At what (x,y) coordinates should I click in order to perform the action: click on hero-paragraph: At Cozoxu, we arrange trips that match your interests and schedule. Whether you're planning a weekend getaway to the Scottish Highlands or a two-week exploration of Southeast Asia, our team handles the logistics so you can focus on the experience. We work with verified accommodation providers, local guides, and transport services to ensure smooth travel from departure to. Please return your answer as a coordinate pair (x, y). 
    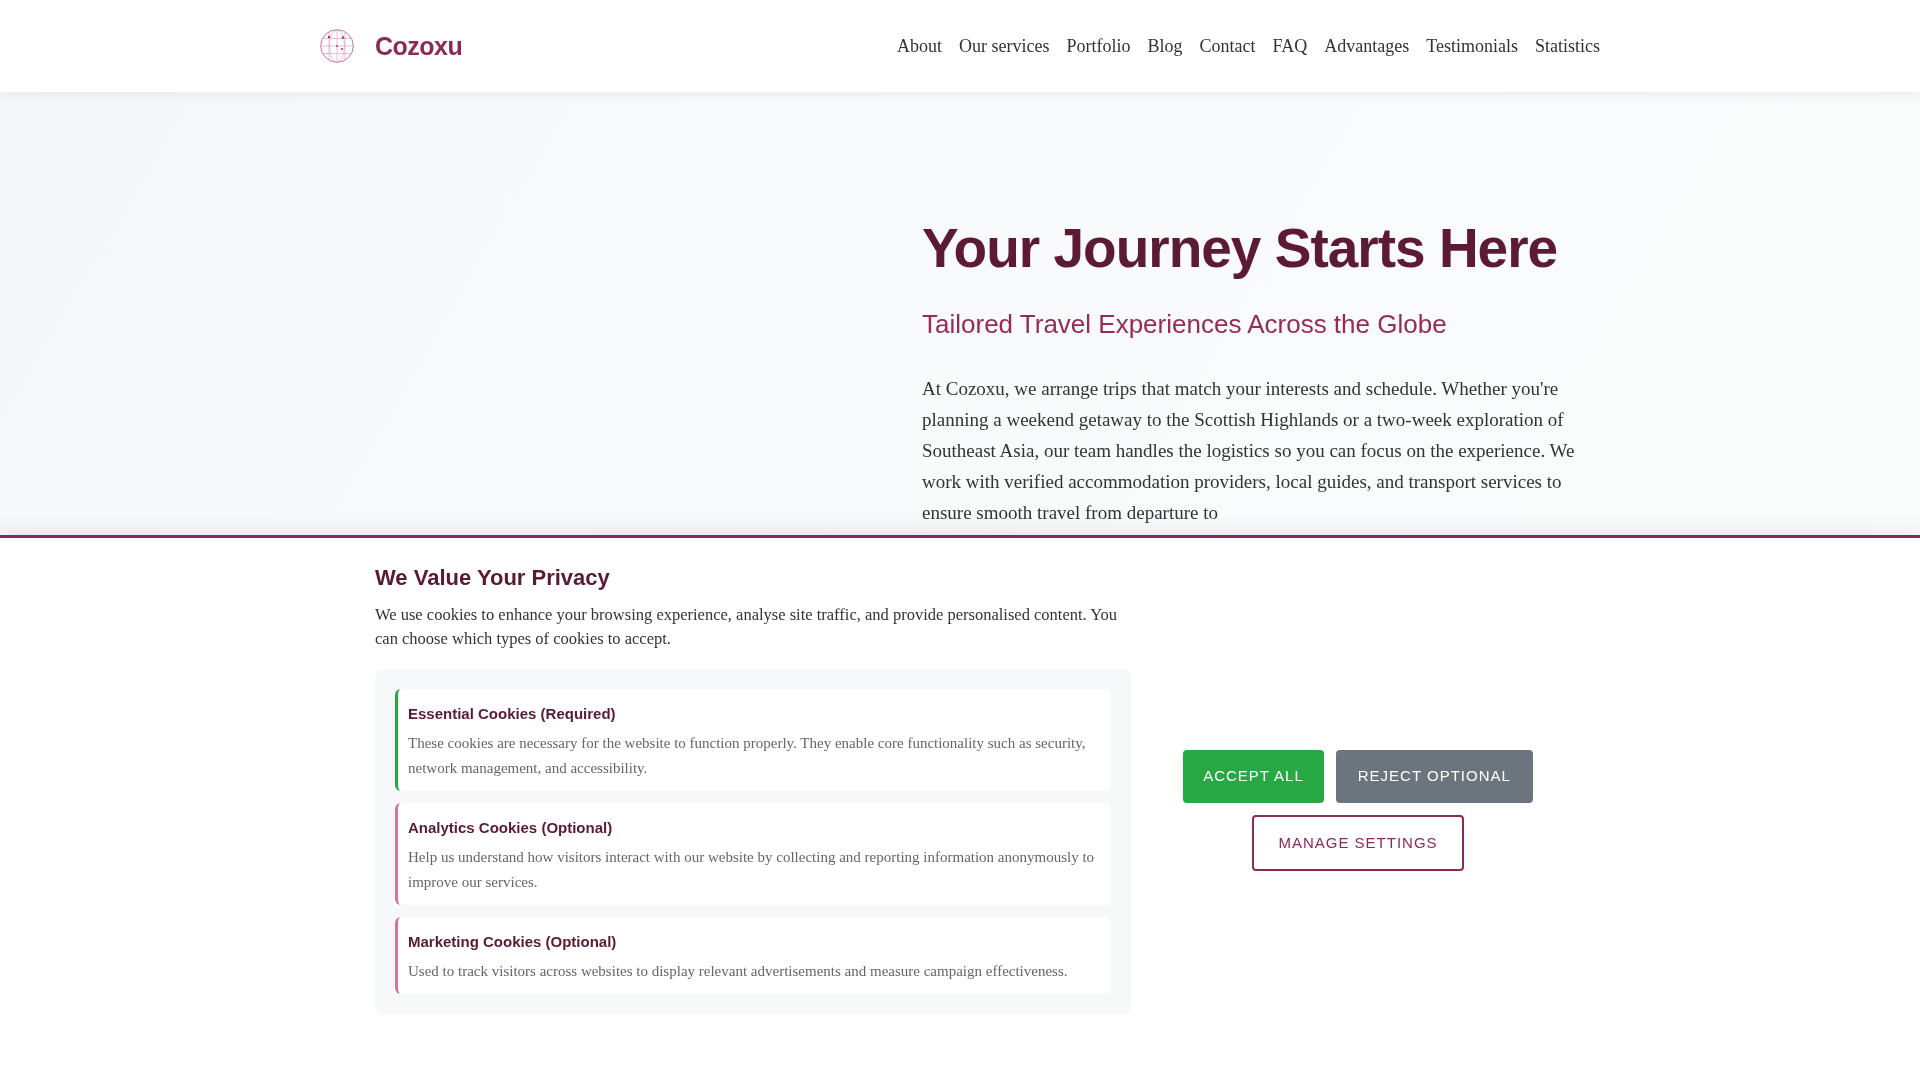
    Looking at the image, I should click on (1249, 451).